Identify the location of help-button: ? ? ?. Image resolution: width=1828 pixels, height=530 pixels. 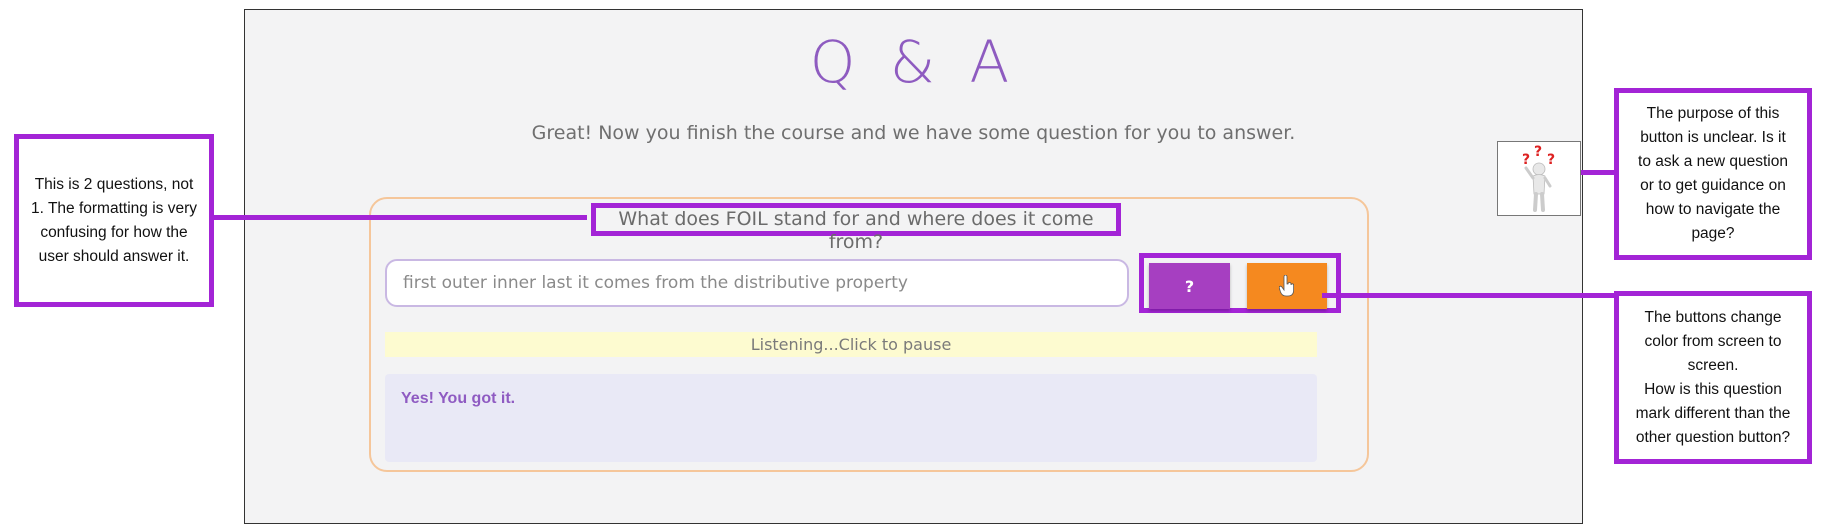
(1539, 178).